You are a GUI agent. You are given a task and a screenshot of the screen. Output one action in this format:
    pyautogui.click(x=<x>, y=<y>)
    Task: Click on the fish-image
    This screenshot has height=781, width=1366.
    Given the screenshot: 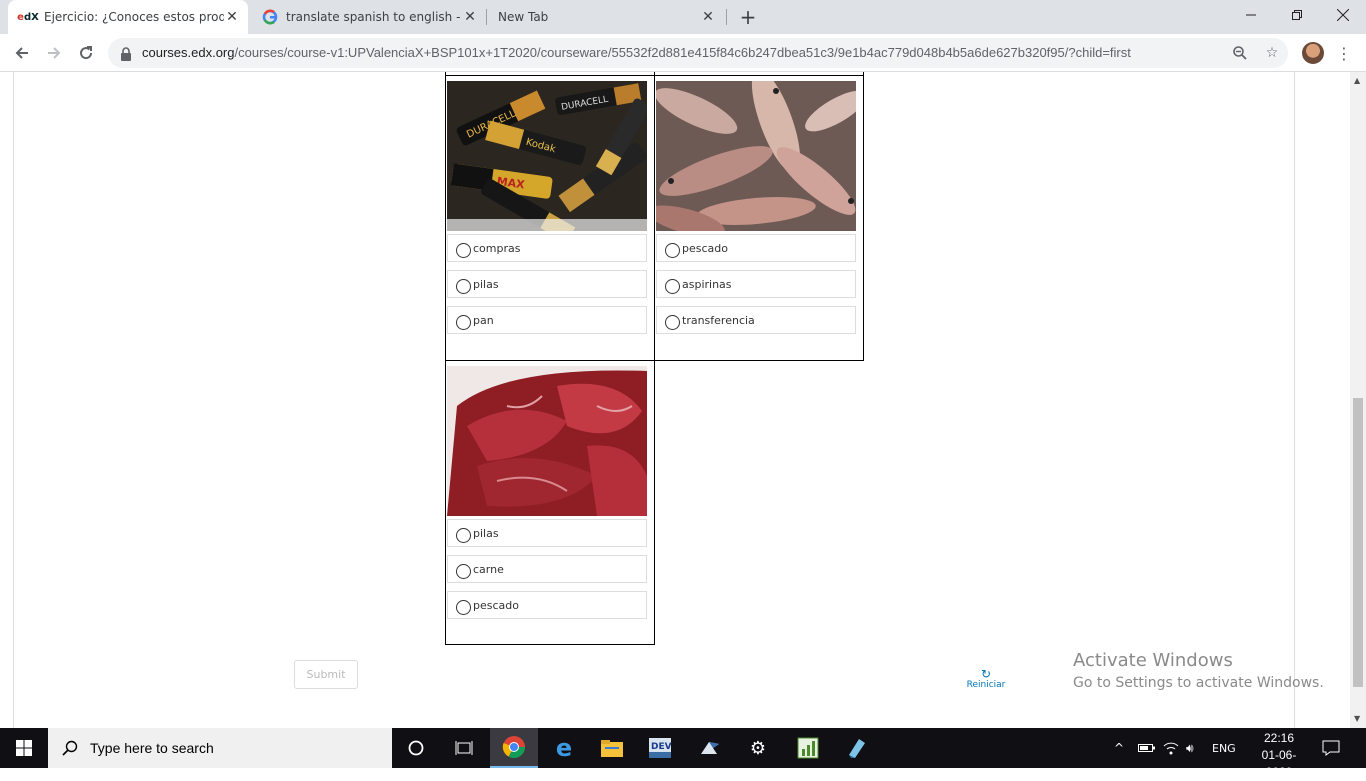 What is the action you would take?
    pyautogui.click(x=757, y=154)
    